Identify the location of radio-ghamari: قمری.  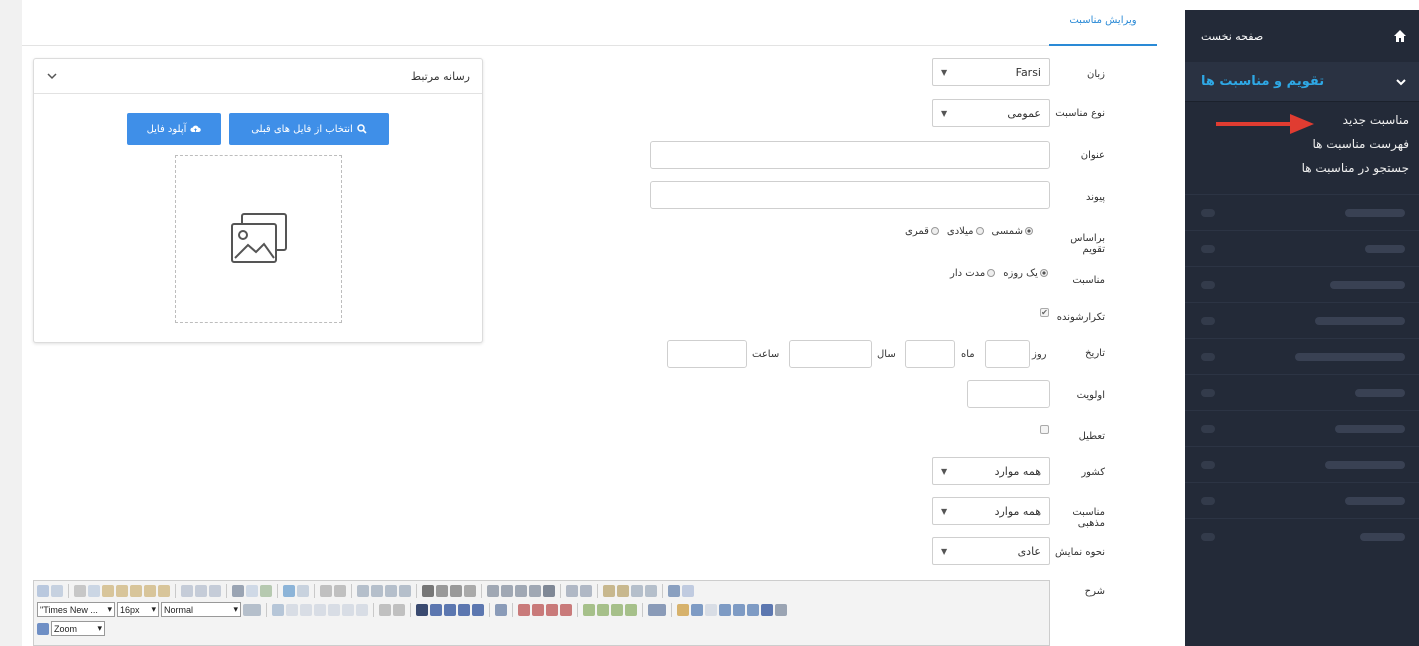
(922, 231).